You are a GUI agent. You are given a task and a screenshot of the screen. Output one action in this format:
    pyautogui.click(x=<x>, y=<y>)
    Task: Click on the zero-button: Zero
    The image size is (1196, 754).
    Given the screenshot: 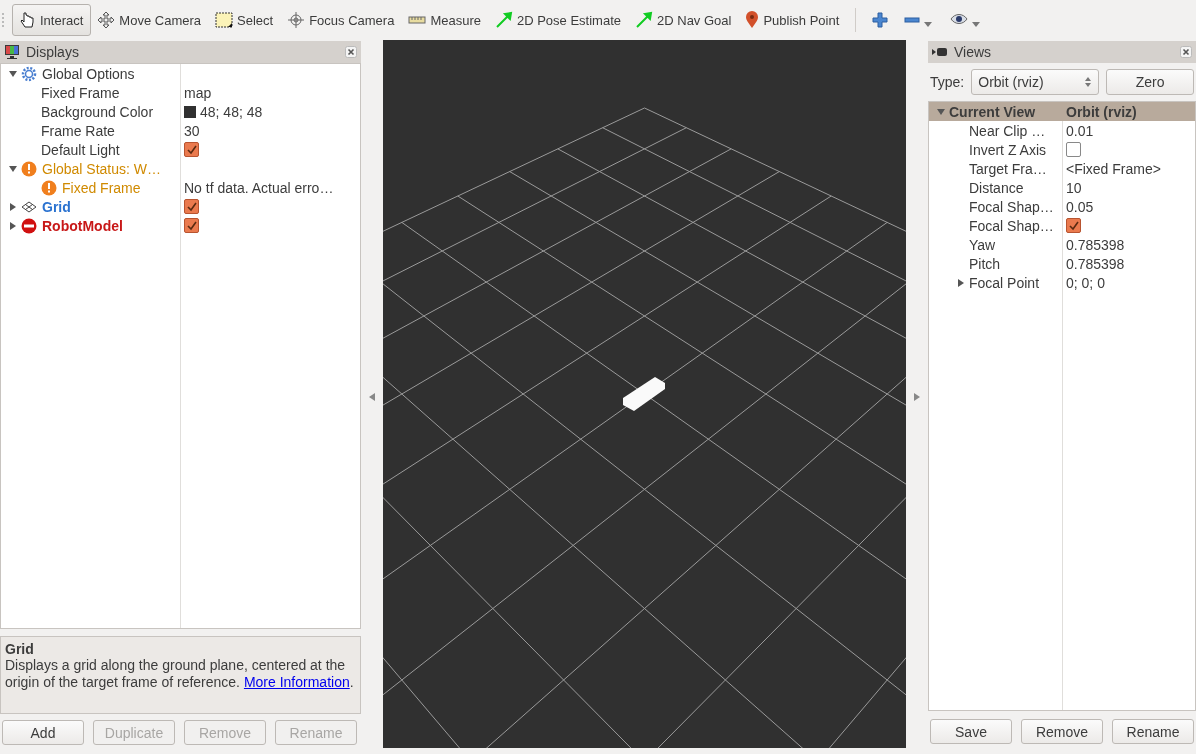 What is the action you would take?
    pyautogui.click(x=1150, y=82)
    